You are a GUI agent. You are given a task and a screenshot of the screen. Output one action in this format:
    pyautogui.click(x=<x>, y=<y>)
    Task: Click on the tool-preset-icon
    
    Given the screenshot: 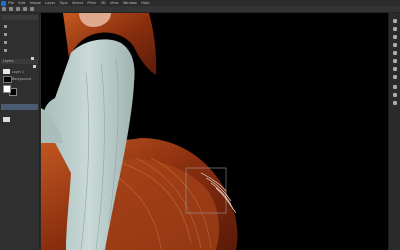 What is the action you would take?
    pyautogui.click(x=4, y=9)
    